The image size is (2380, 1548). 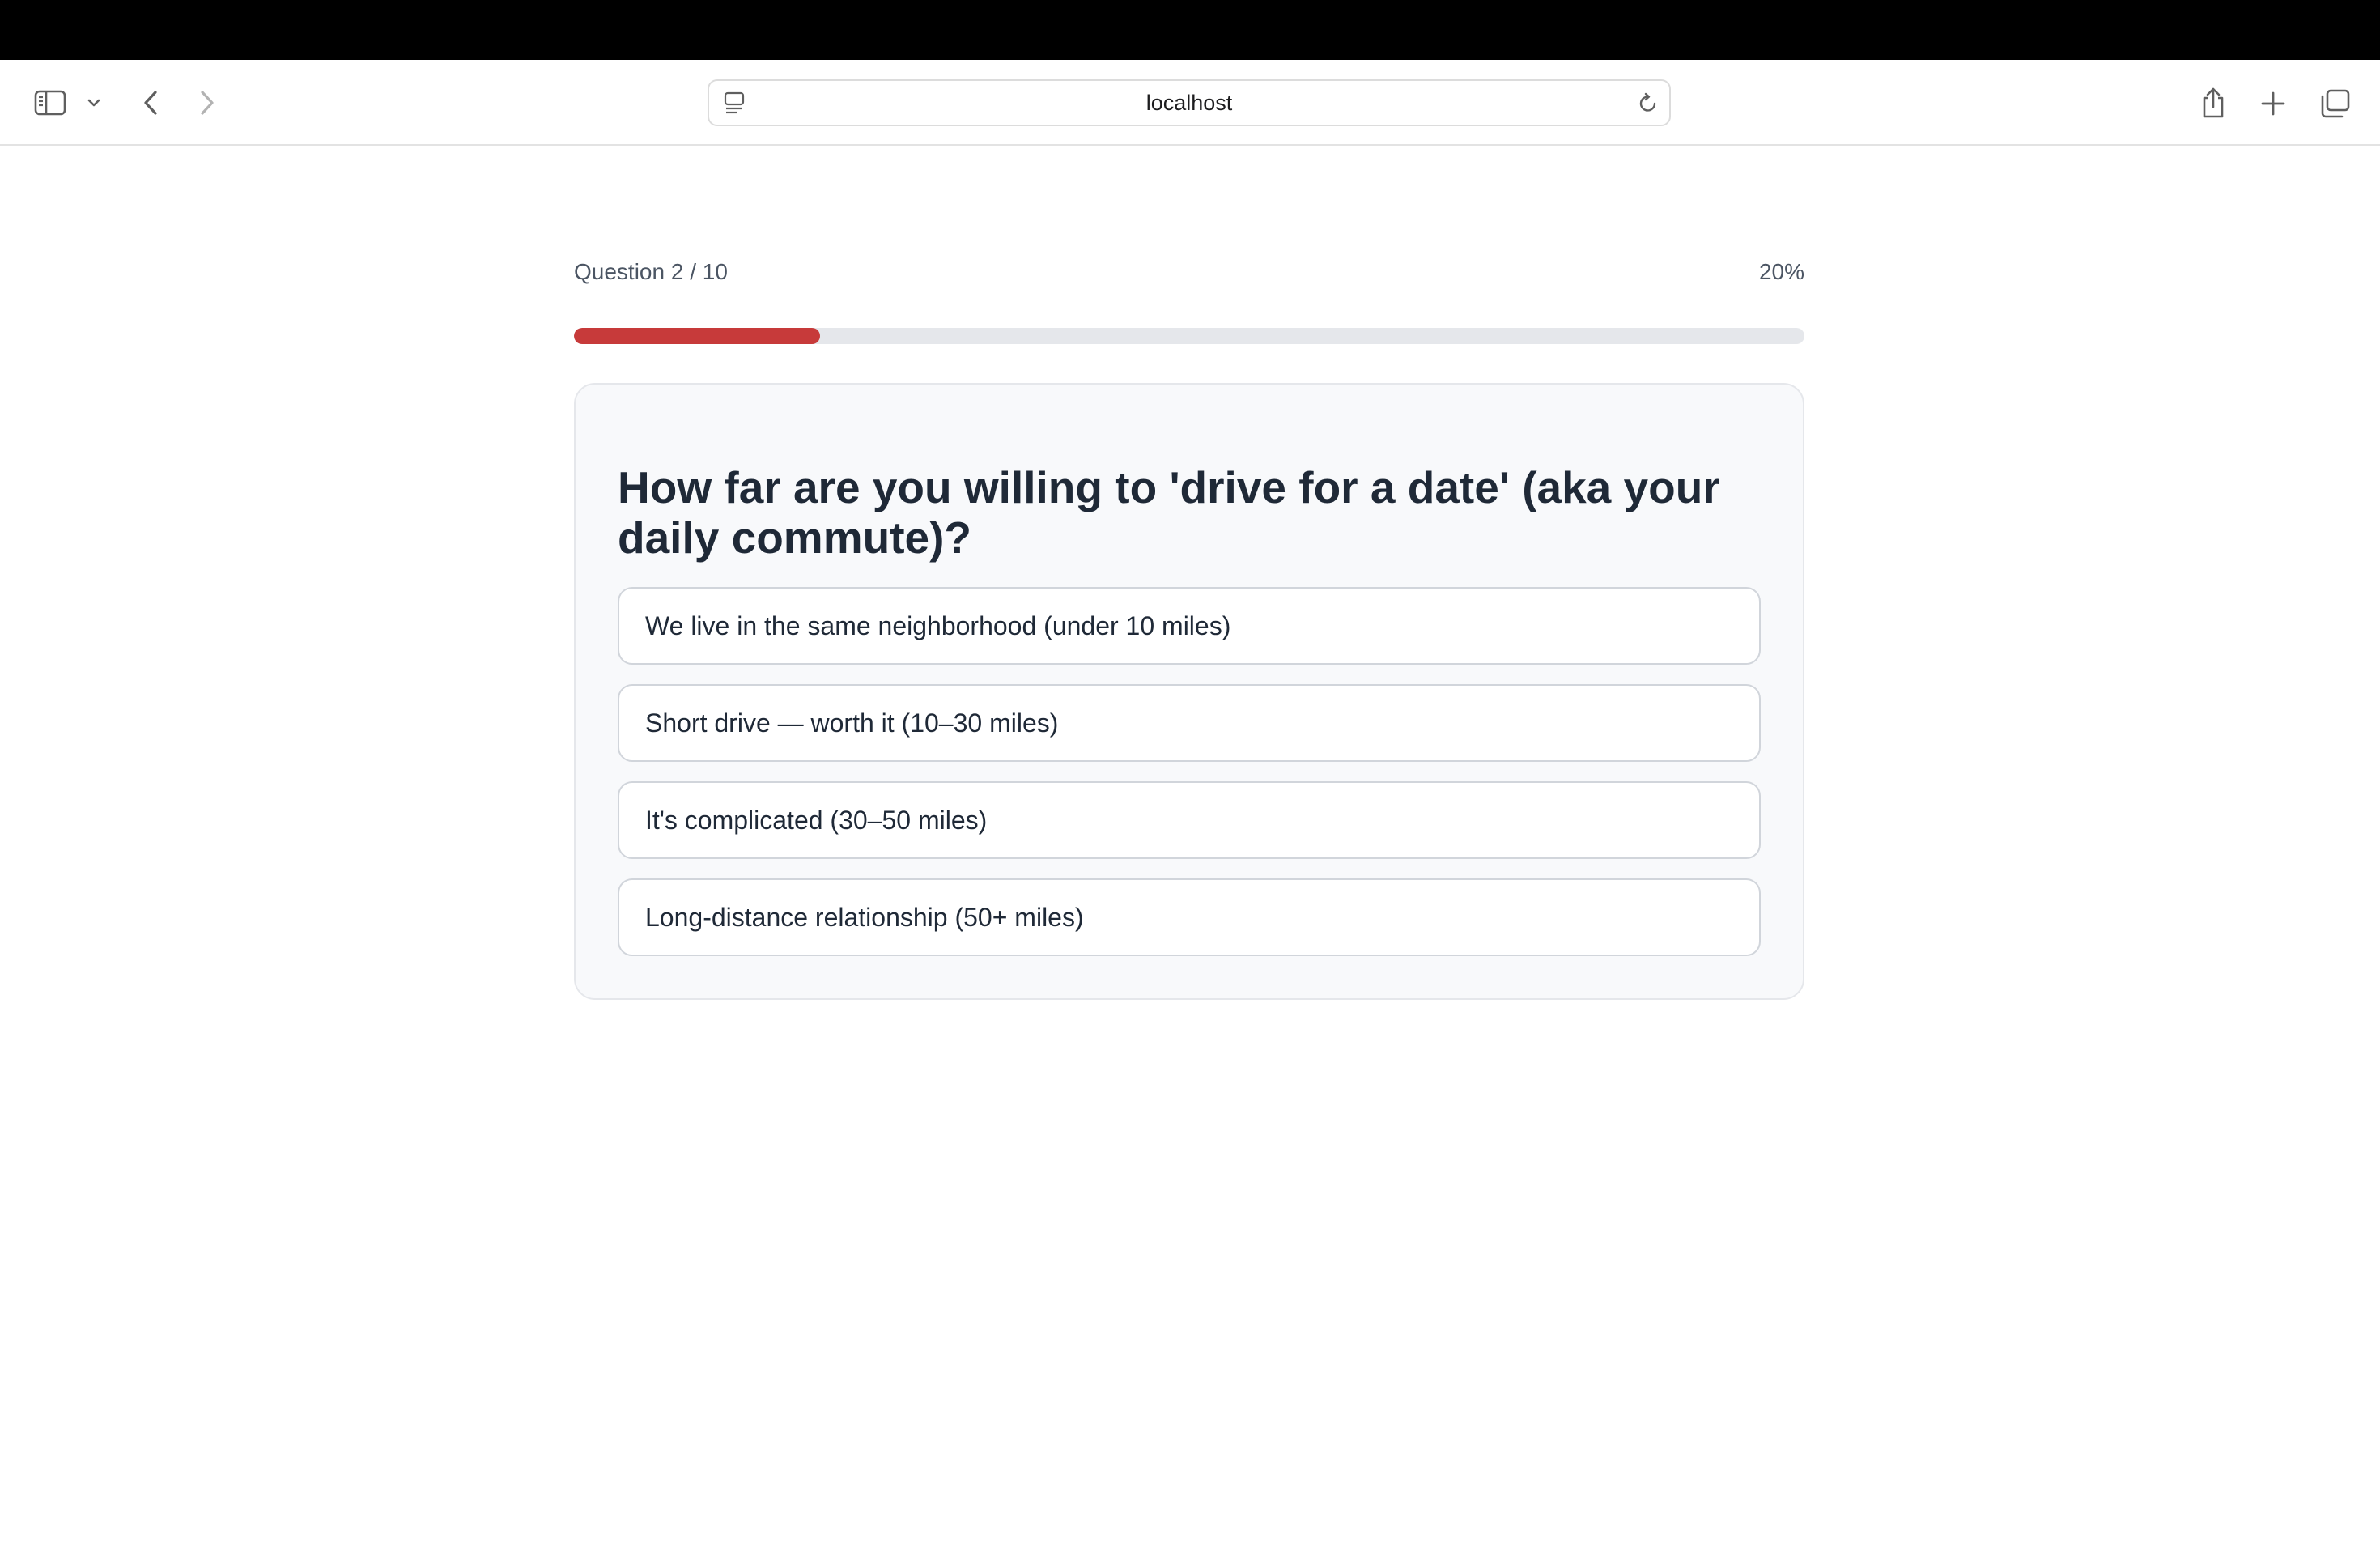 What do you see at coordinates (1189, 336) in the screenshot?
I see `progress-bar` at bounding box center [1189, 336].